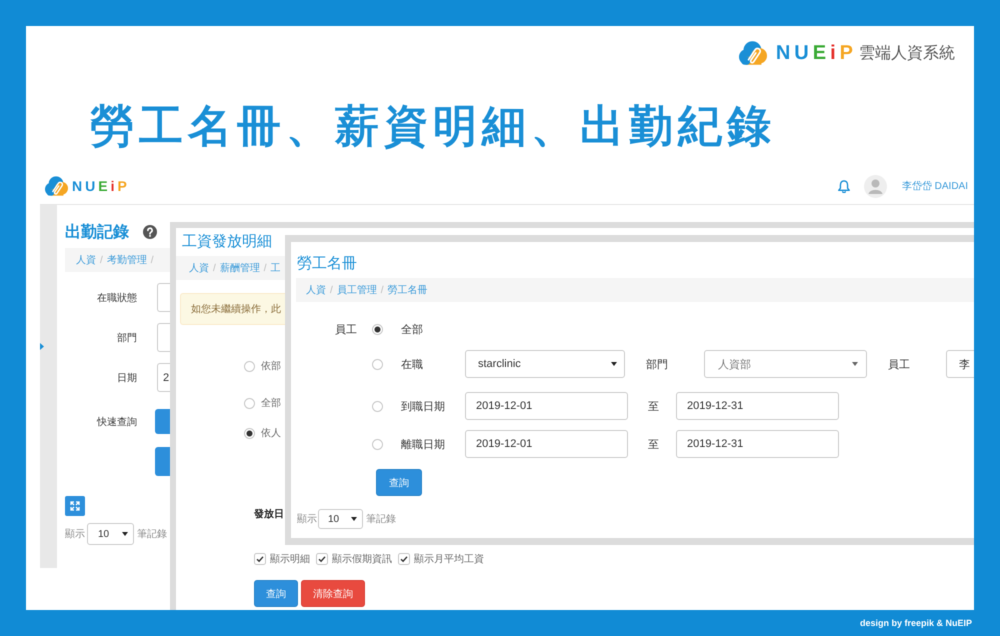  I want to click on field-label: 日期, so click(127, 378).